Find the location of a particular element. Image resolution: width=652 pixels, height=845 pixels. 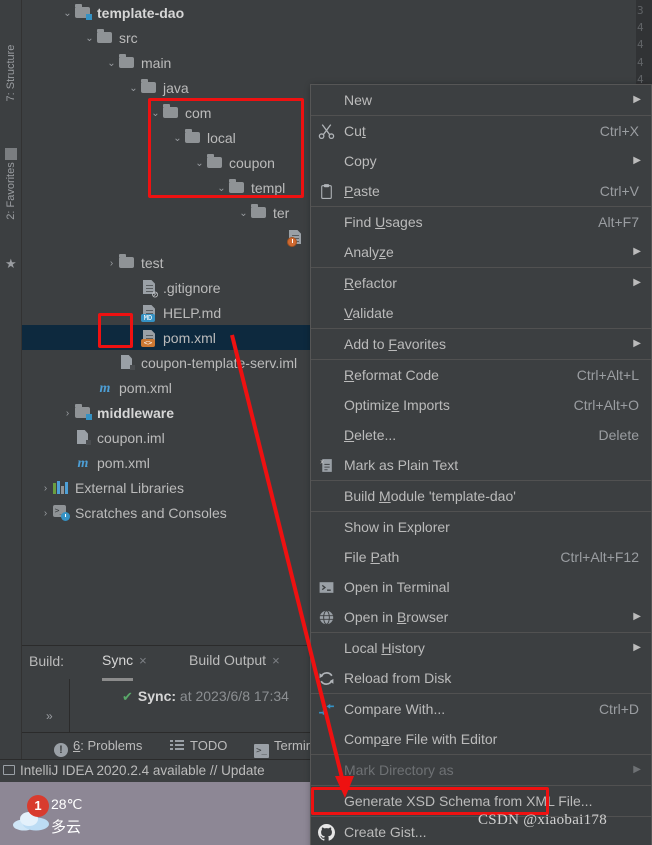

menu-item-mark-as-plain-text: x Mark as Plain Text is located at coordinates (481, 465).